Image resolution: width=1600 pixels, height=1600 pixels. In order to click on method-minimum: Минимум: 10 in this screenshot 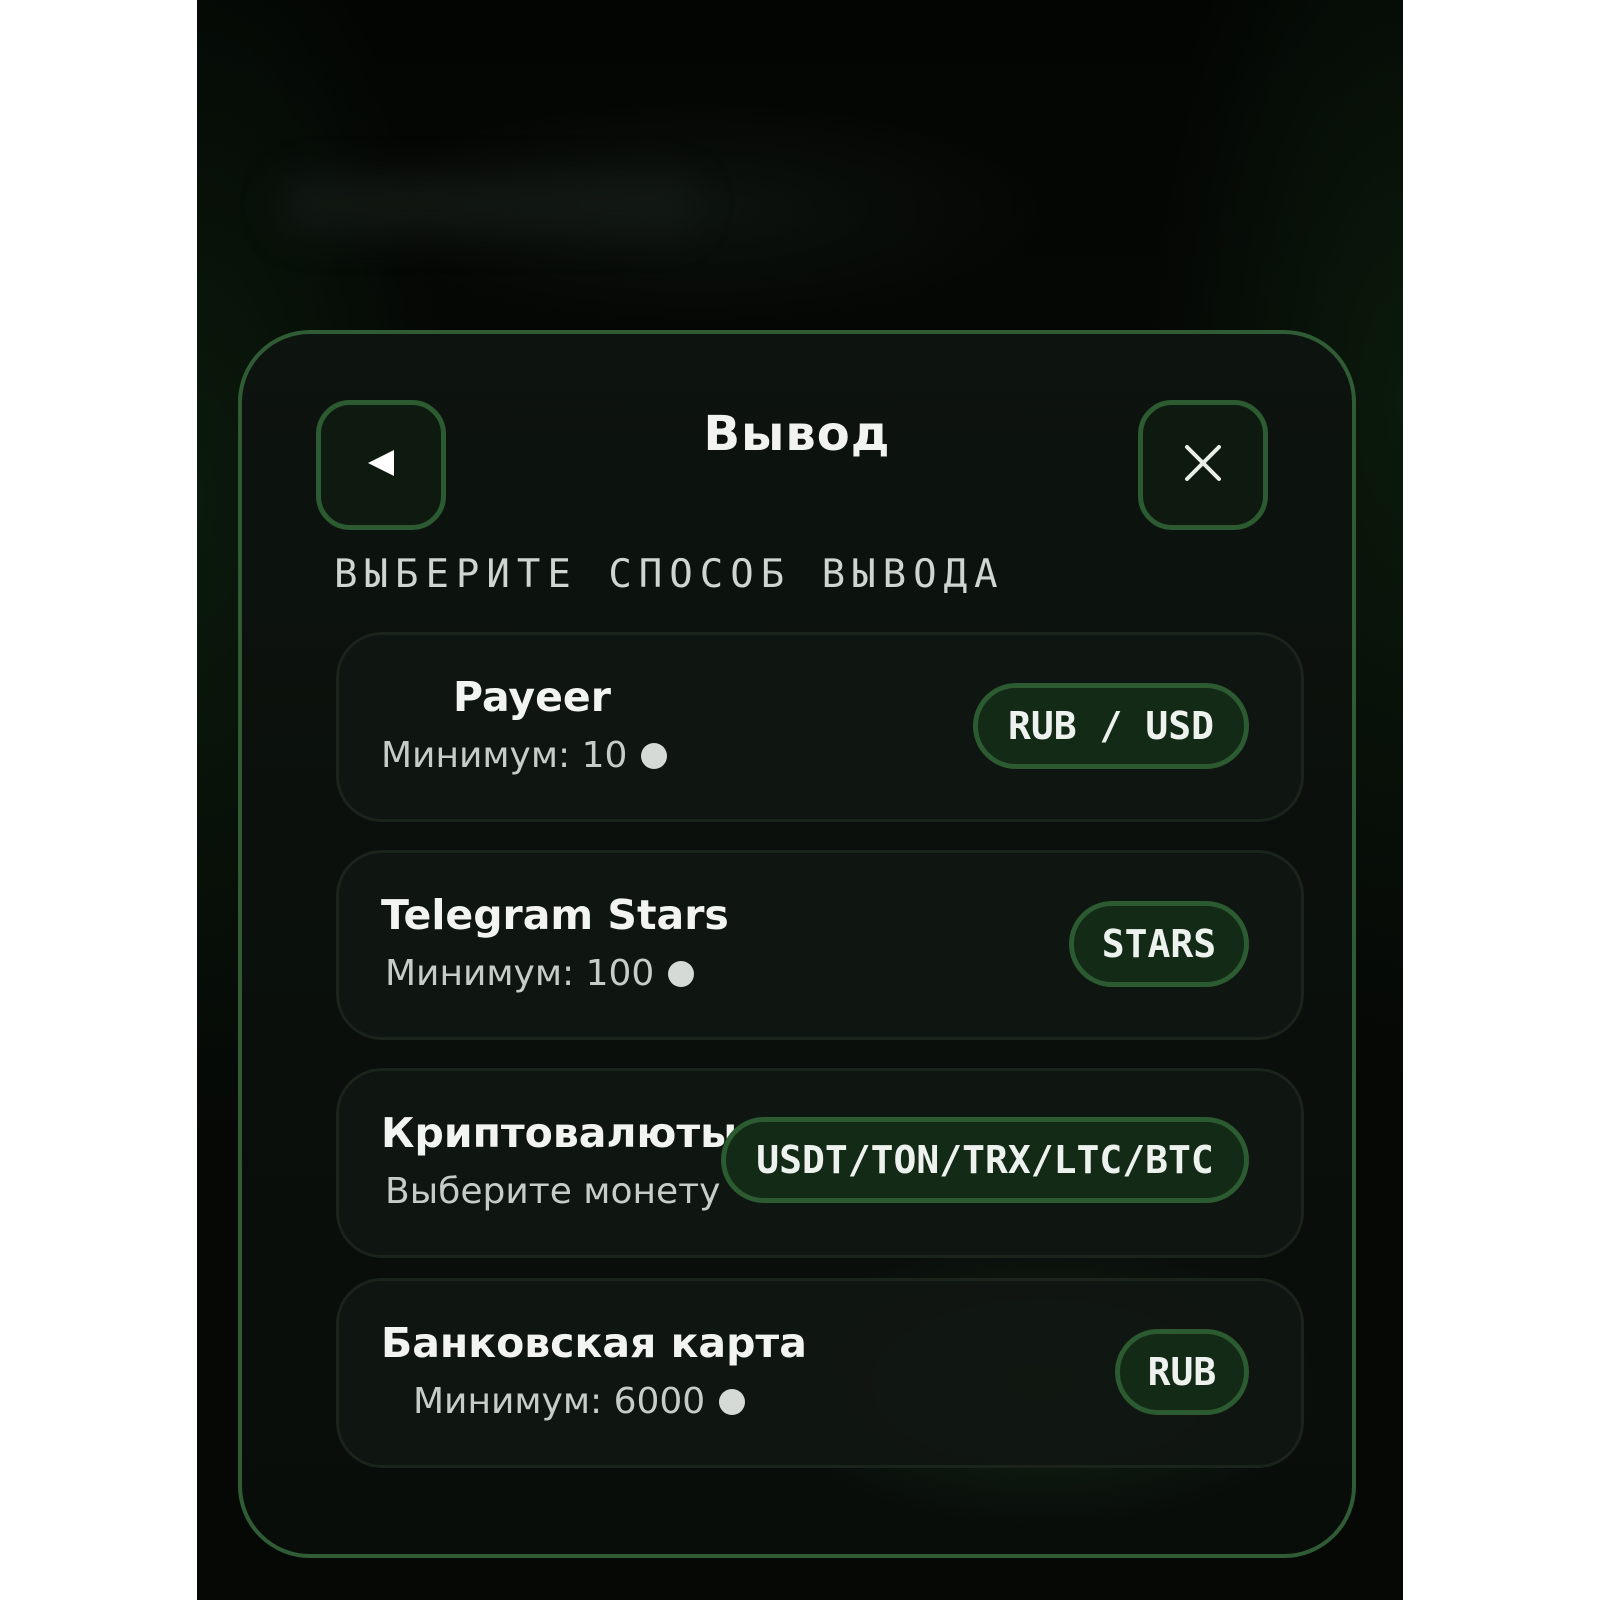, I will do `click(524, 755)`.